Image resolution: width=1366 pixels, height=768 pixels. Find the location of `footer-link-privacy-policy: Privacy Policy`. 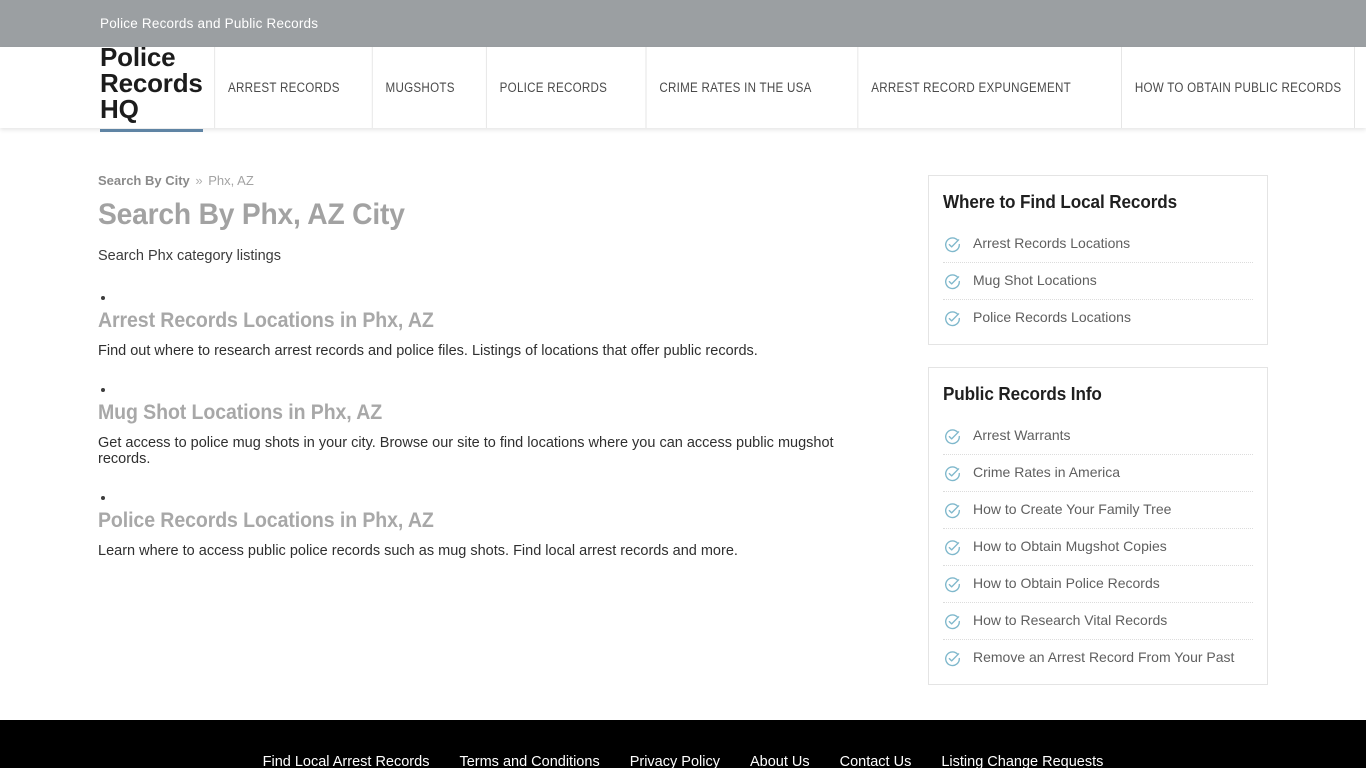

footer-link-privacy-policy: Privacy Policy is located at coordinates (675, 761).